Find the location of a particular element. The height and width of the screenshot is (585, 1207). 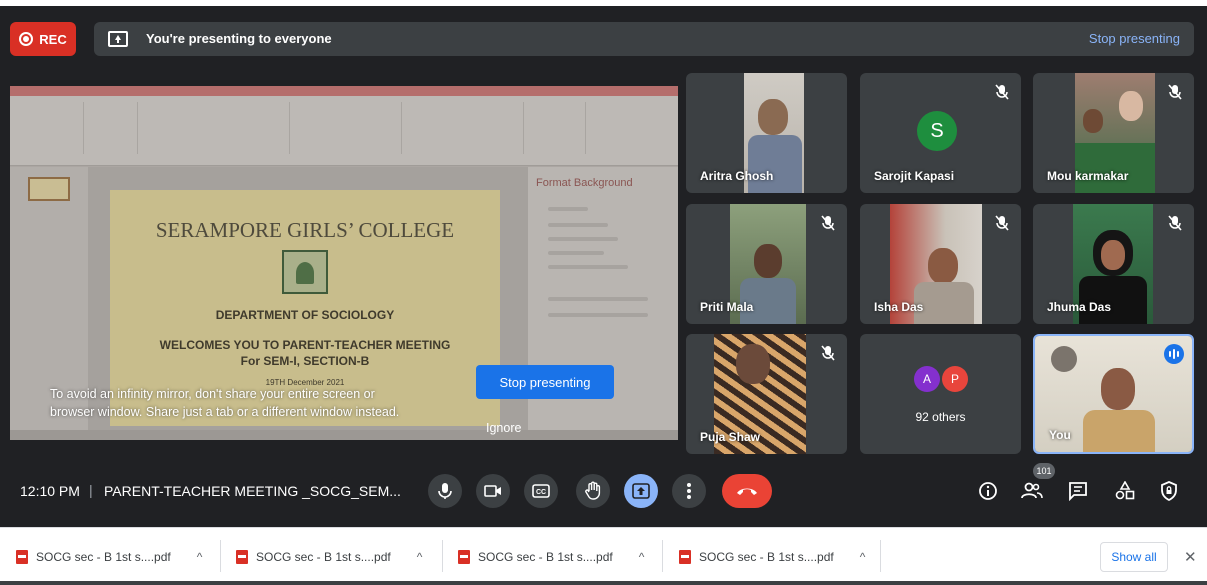

info-icon is located at coordinates (988, 491).